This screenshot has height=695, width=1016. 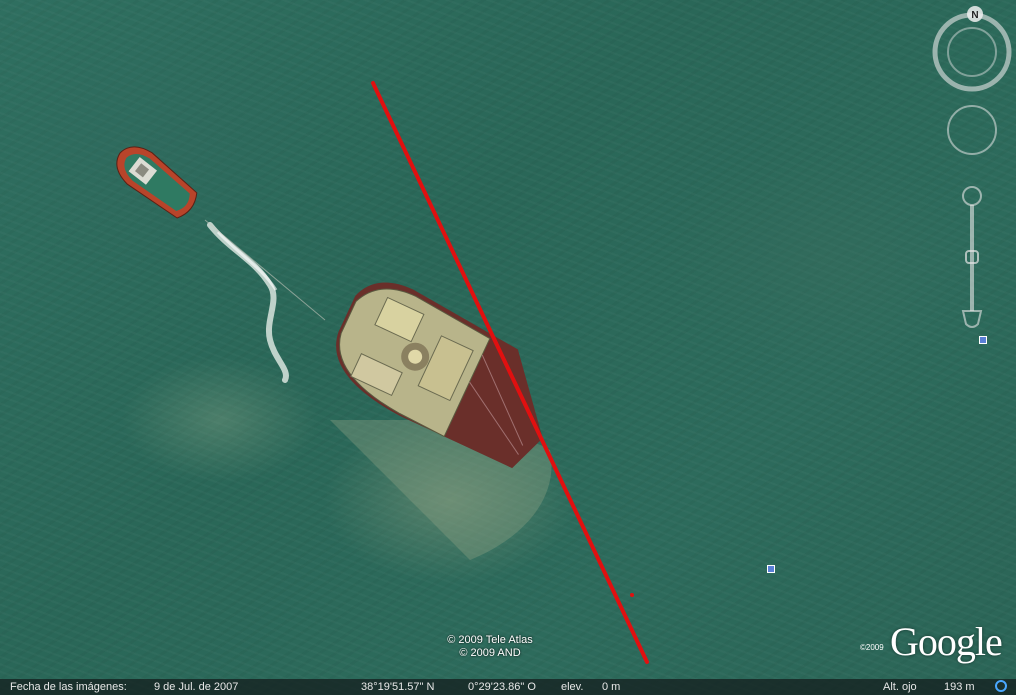 I want to click on imagery-date-label: Fecha de las imágenes:, so click(x=68, y=687).